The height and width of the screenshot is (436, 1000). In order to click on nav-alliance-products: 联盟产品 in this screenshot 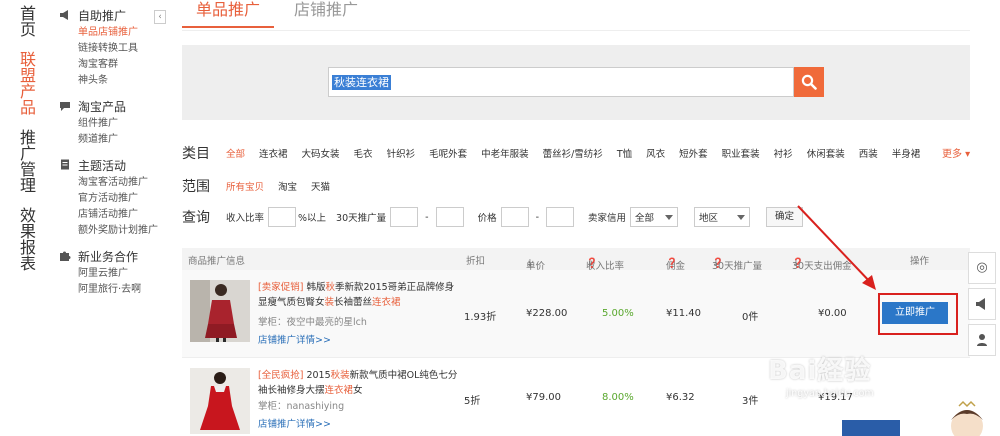, I will do `click(31, 84)`.